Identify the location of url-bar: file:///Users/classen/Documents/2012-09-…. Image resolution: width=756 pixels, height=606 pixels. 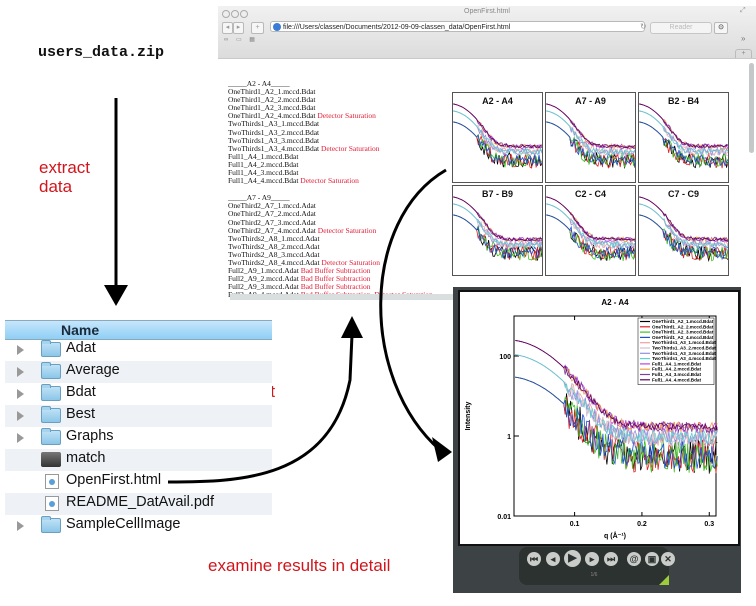
(457, 26).